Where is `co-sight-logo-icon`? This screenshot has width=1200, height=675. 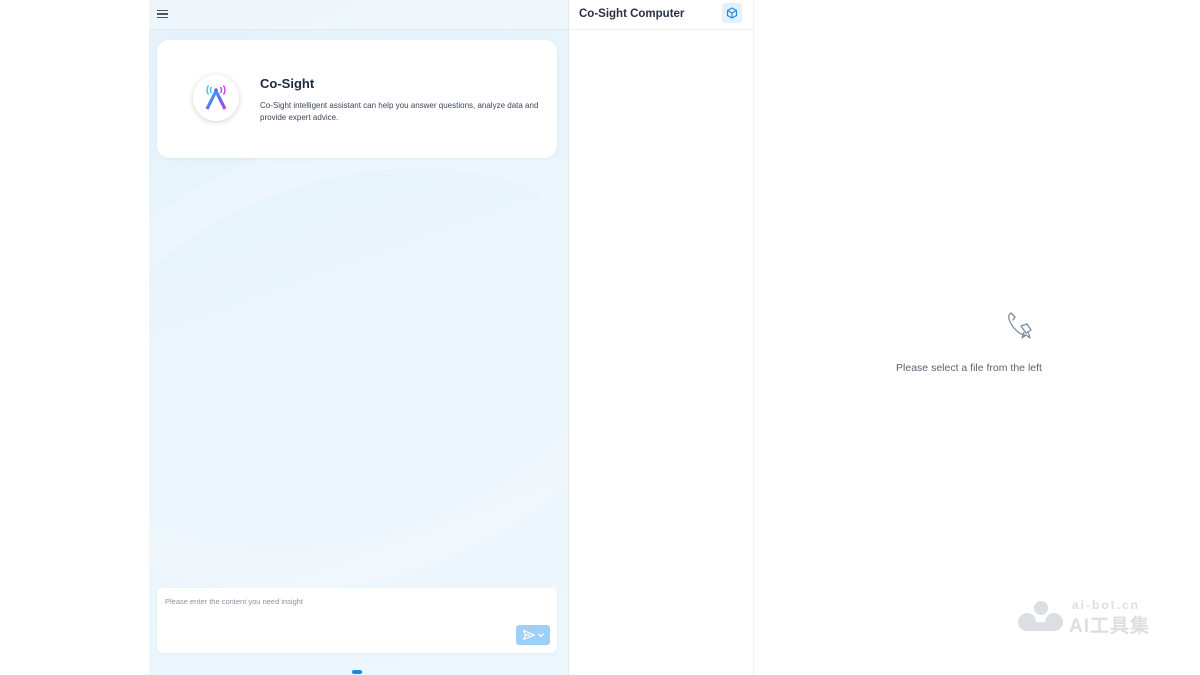
co-sight-logo-icon is located at coordinates (216, 98).